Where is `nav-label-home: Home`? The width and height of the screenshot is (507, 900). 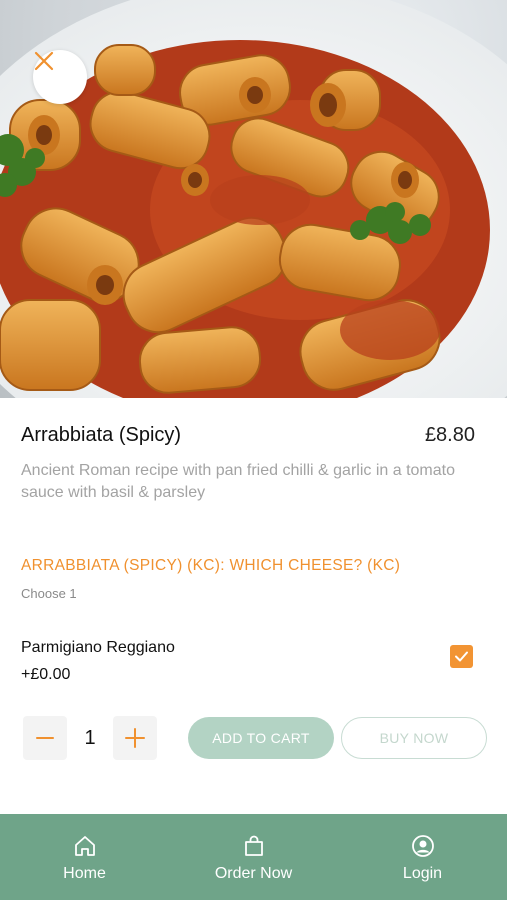 nav-label-home: Home is located at coordinates (84, 873).